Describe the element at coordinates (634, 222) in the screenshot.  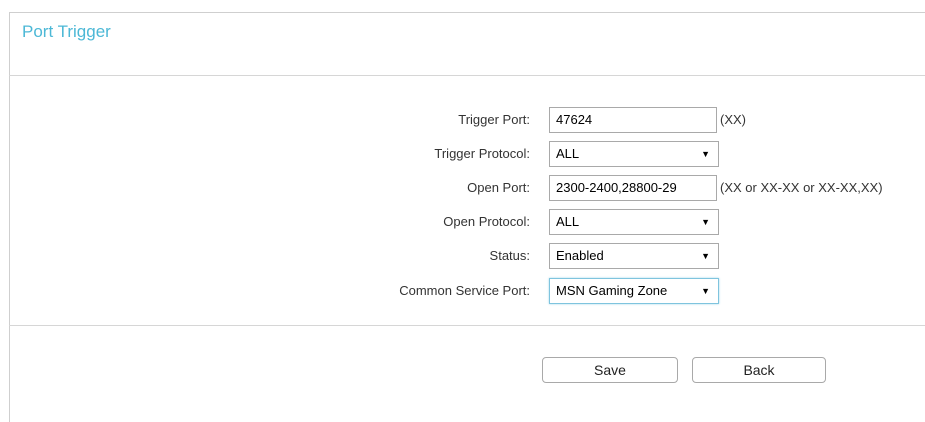
I see `open-protocol-select: ALL ▼` at that location.